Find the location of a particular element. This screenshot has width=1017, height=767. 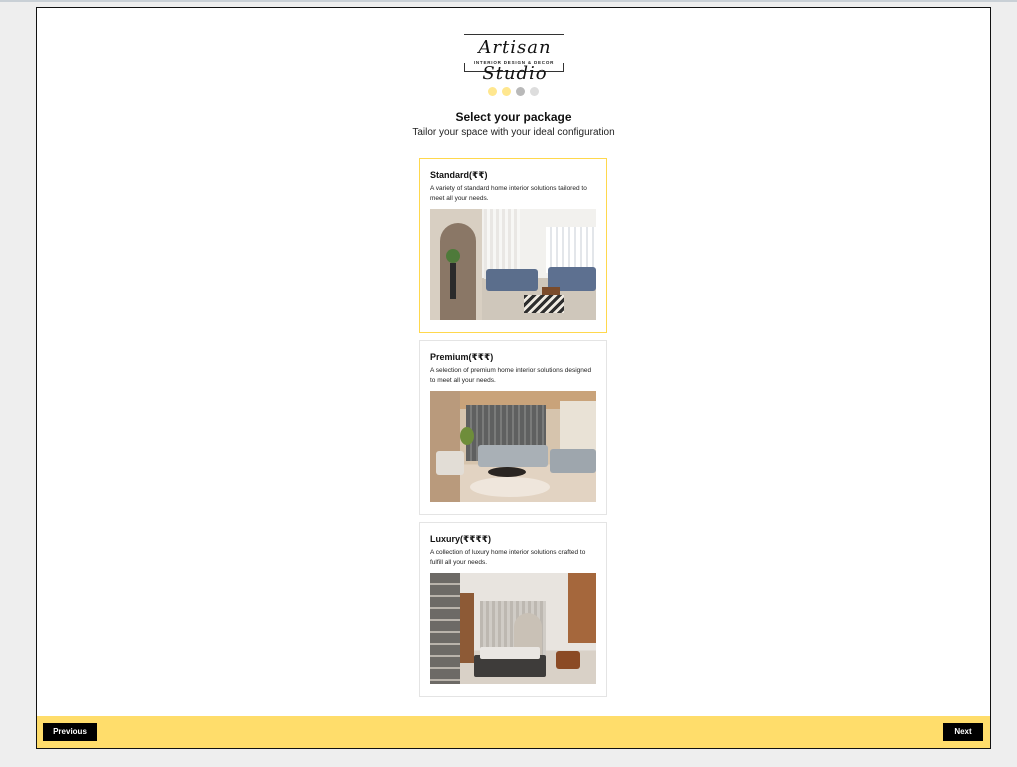

living-room-photo is located at coordinates (513, 264).